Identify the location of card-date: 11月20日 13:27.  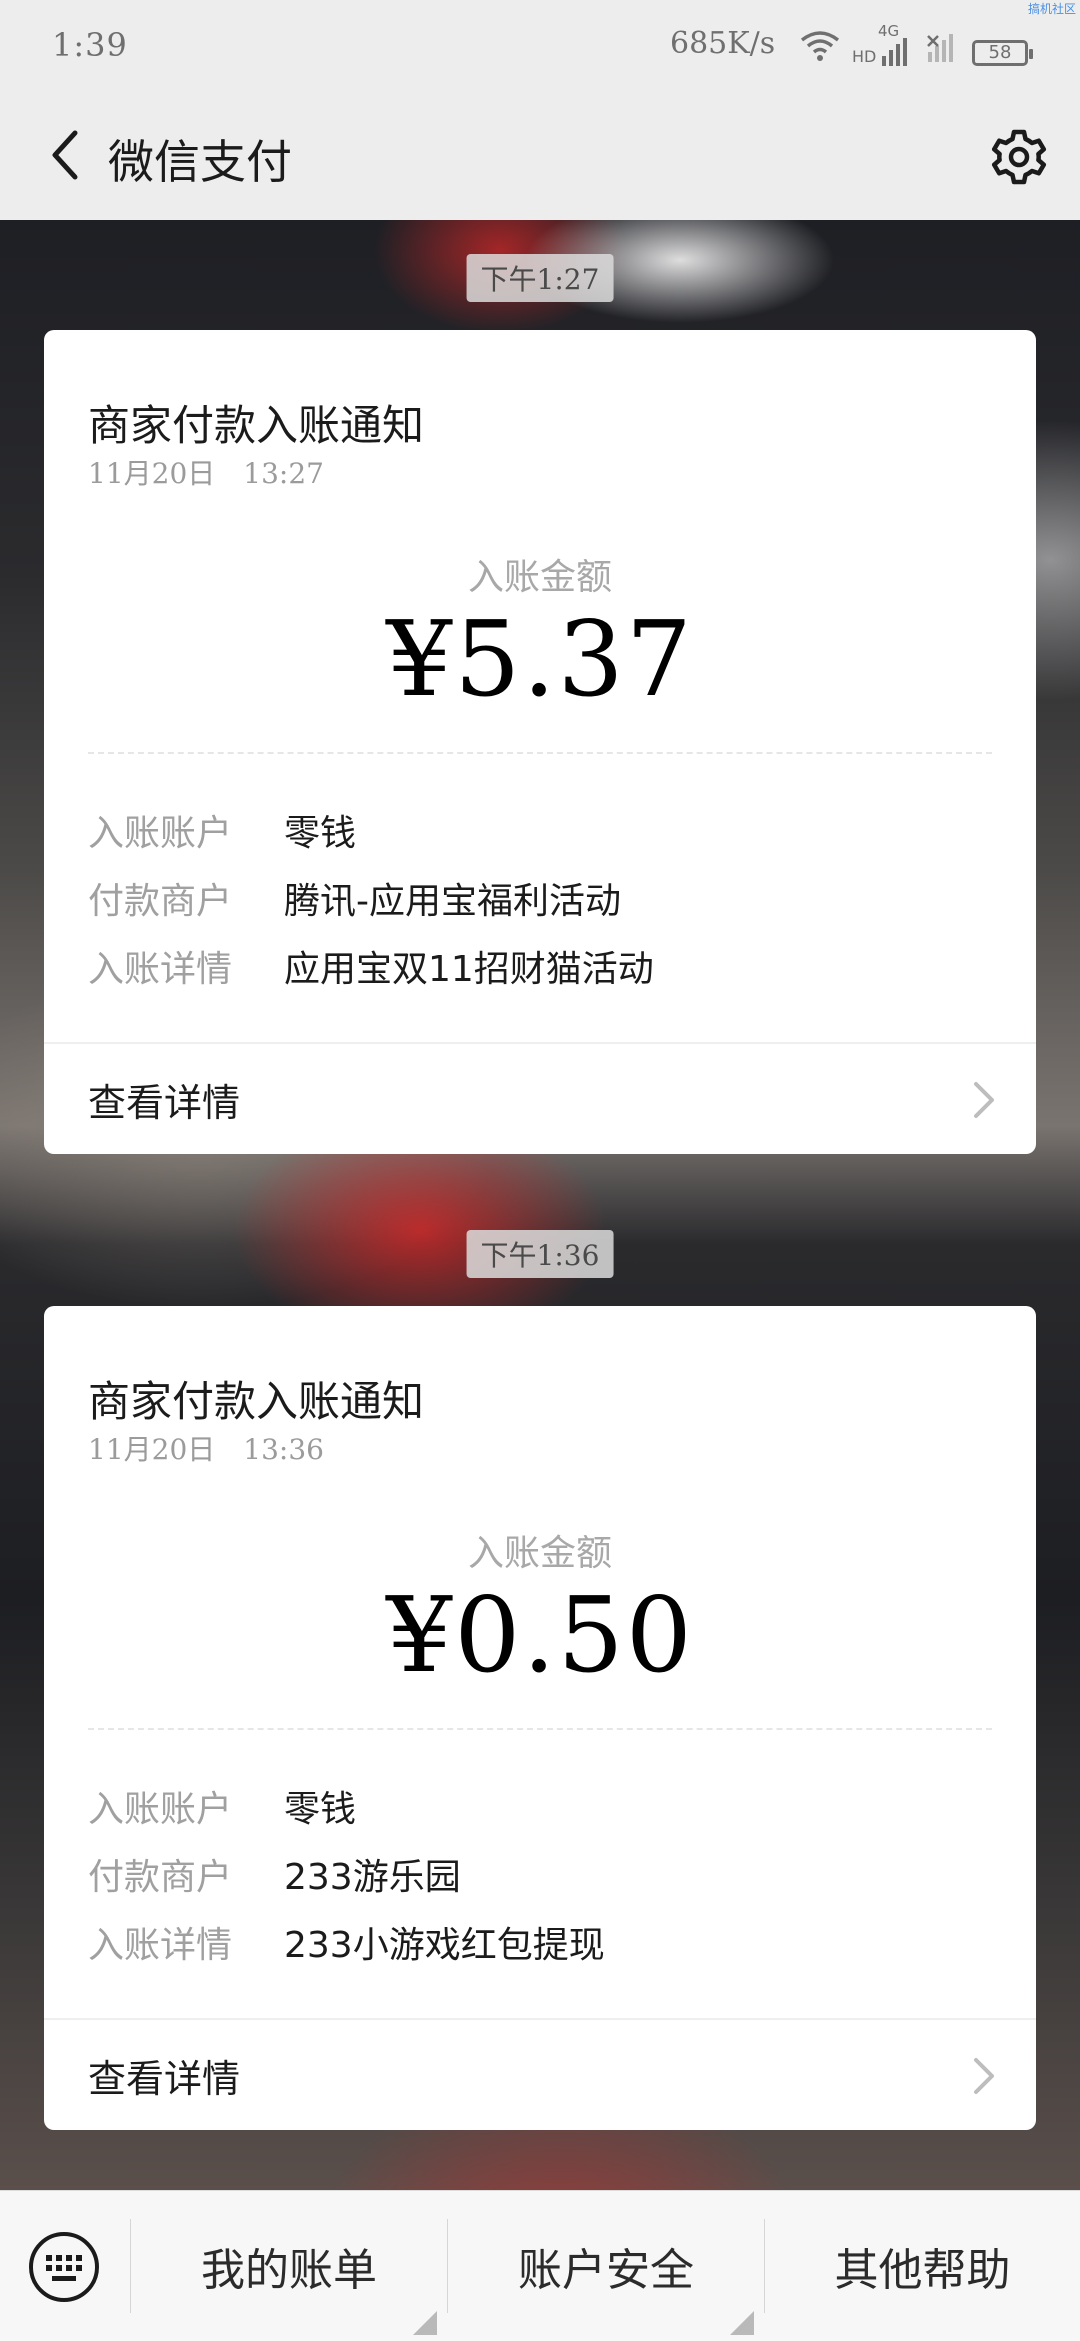
(206, 473).